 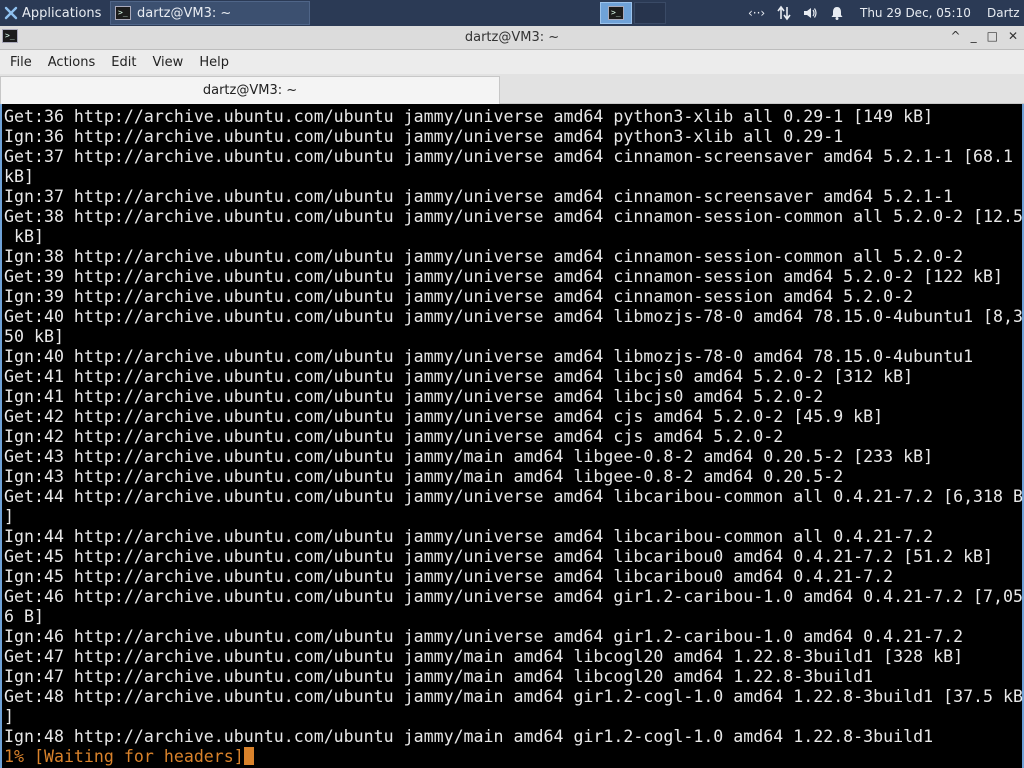 I want to click on network-transfer-icon, so click(x=784, y=13).